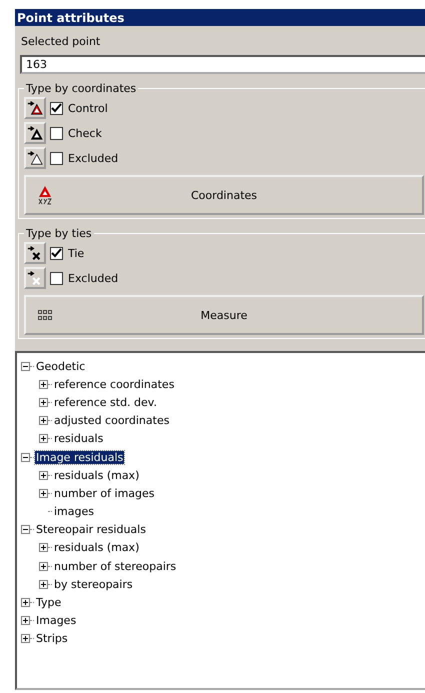 This screenshot has width=425, height=693. I want to click on tree-item: images, so click(74, 511).